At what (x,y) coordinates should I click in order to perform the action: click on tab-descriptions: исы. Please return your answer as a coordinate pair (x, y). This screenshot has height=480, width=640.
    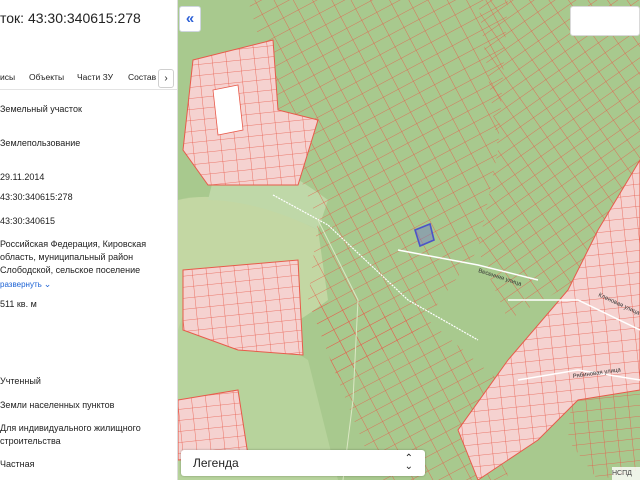
    Looking at the image, I should click on (7, 77).